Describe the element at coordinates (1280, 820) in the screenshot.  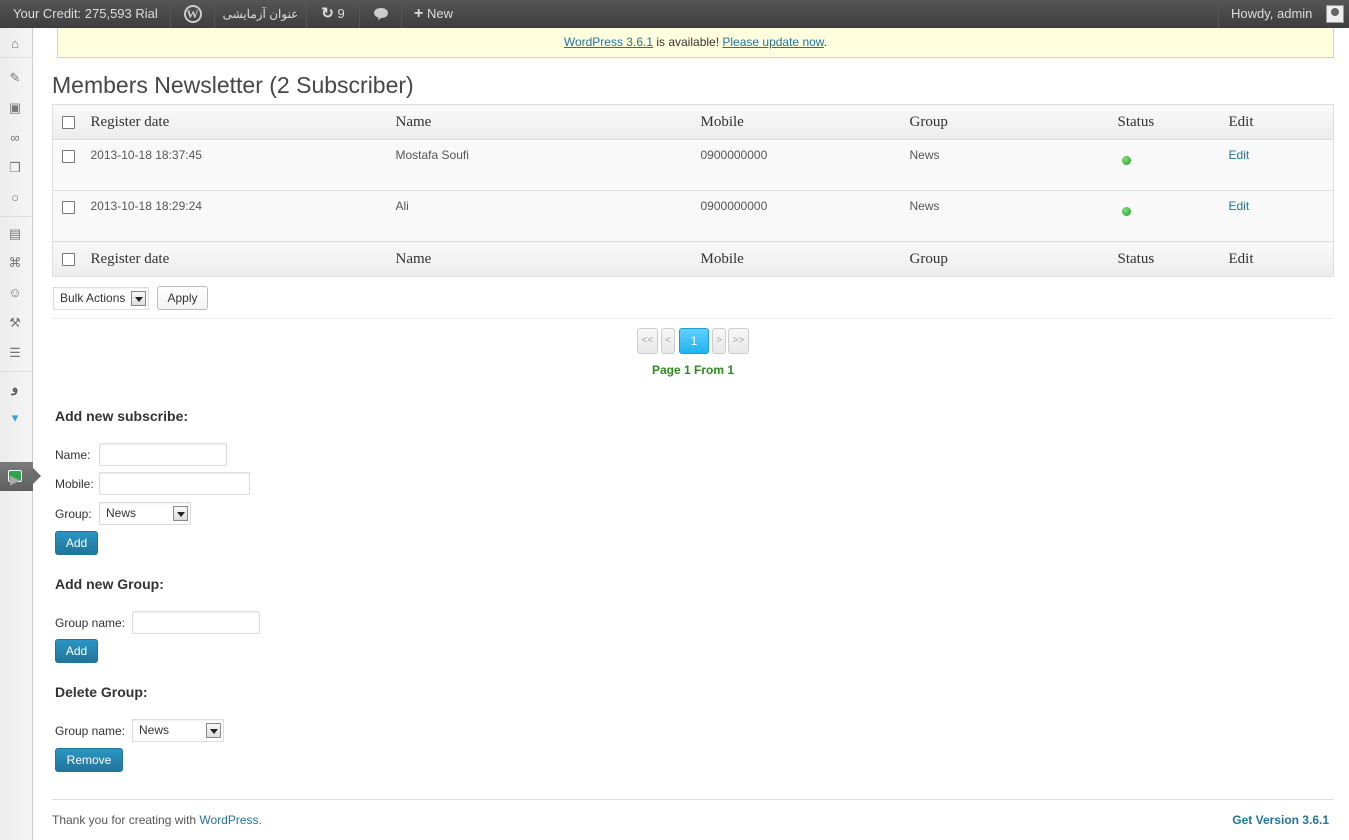
I see `get-version-link: Get Version 3.6.1` at that location.